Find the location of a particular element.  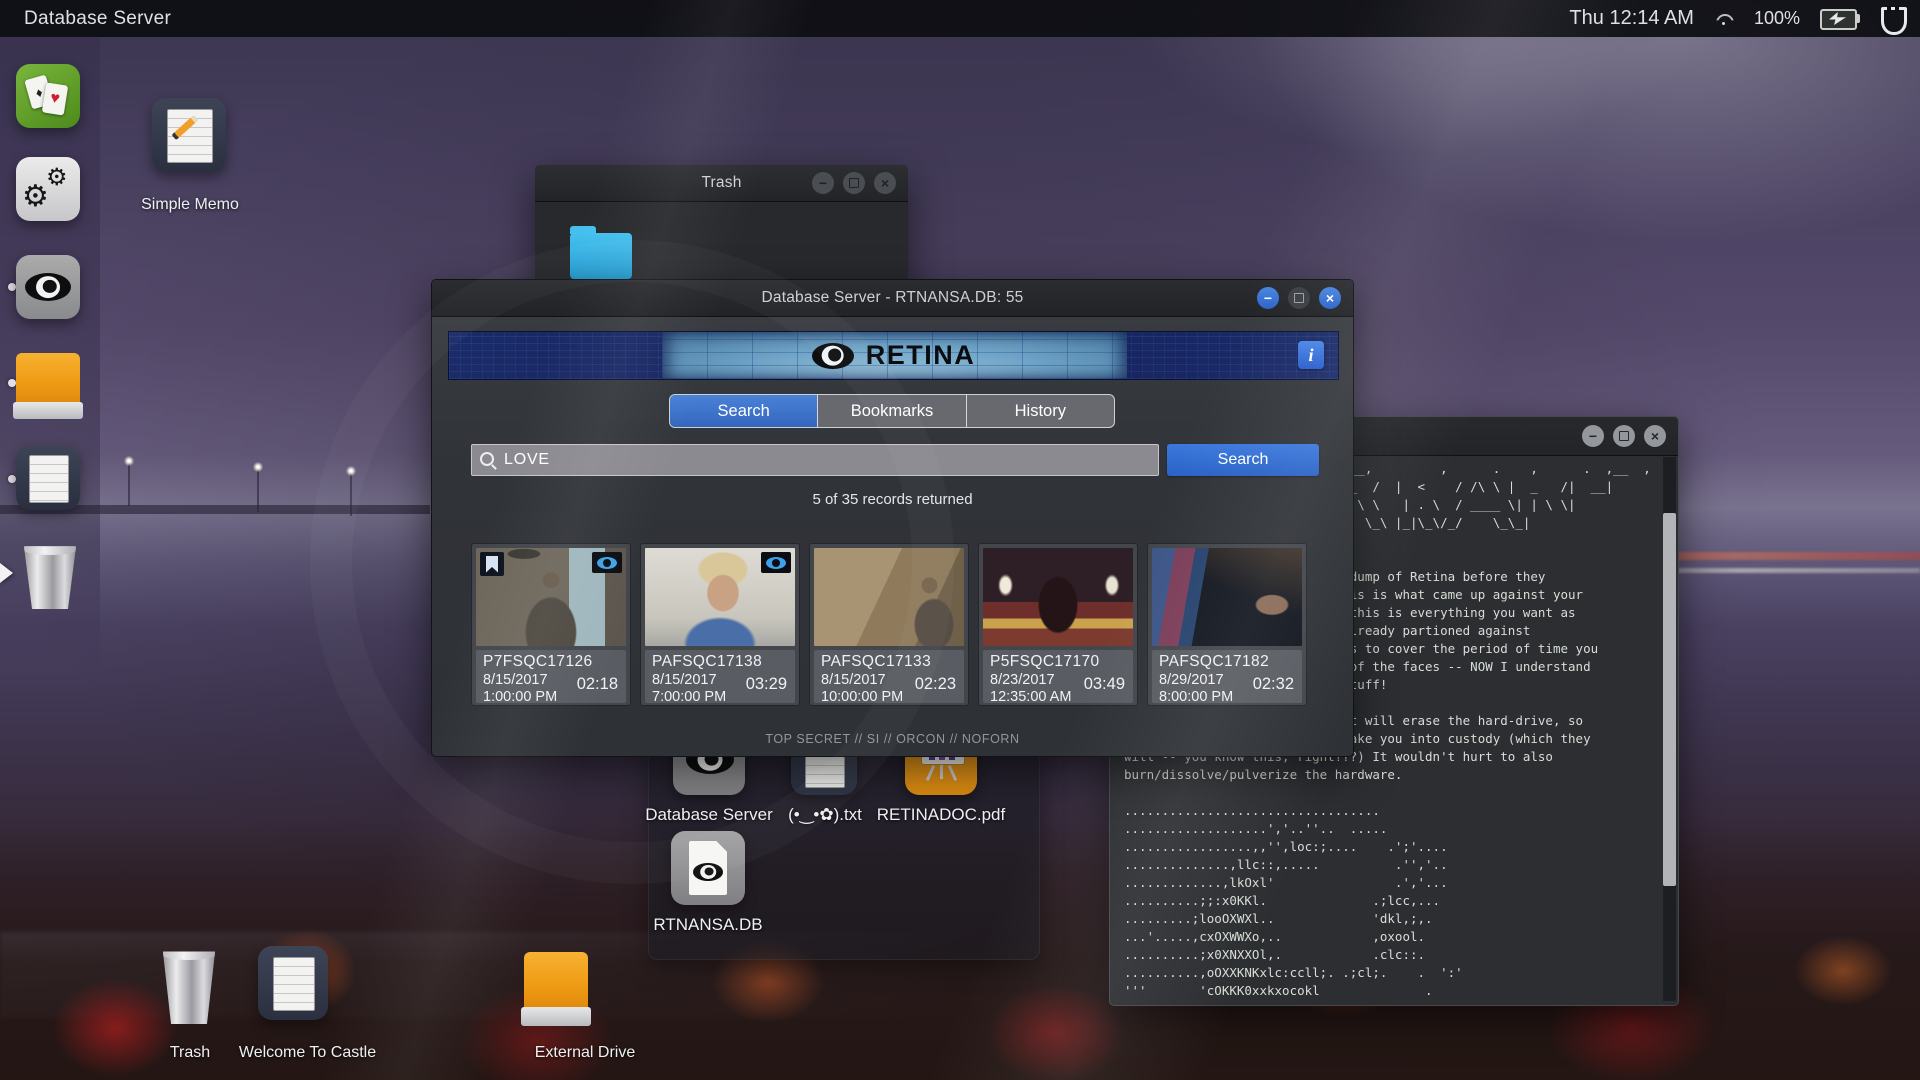

record-card: PAFSQC17138 8/15/2017 7:00:00 PM 03:29 is located at coordinates (720, 624).